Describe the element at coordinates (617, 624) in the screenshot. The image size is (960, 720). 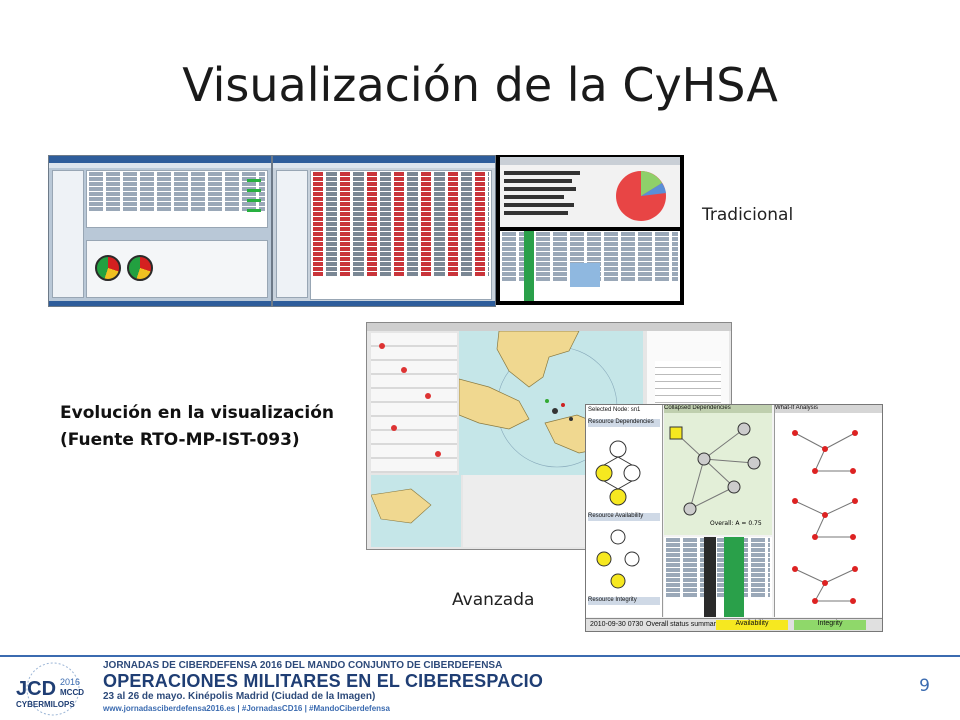
I see `timestamp: 2010-09-30 0730` at that location.